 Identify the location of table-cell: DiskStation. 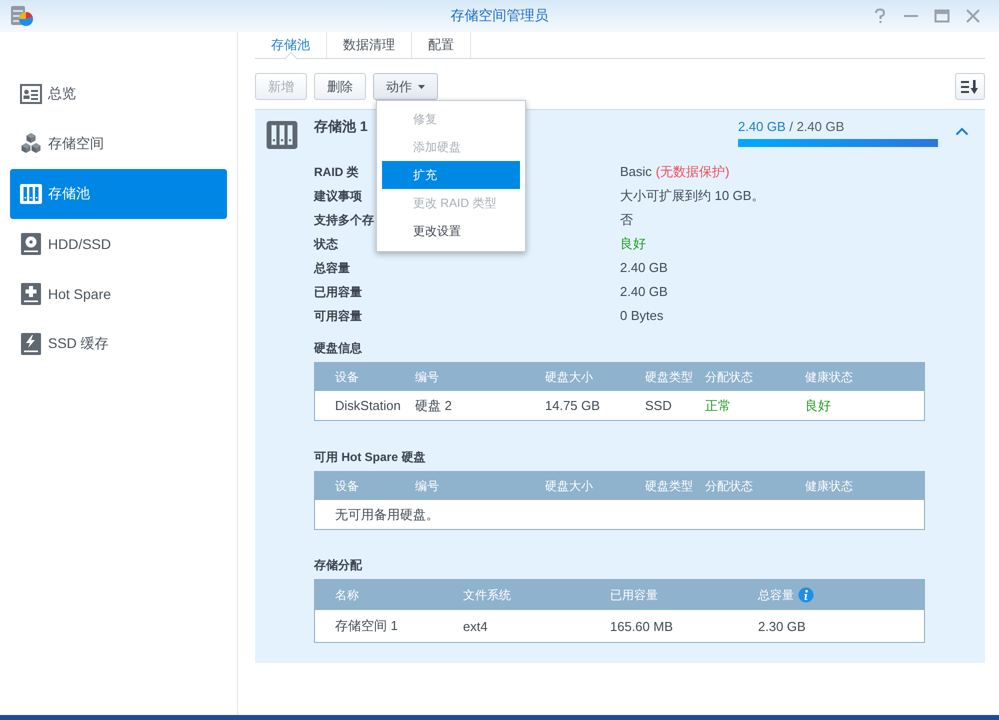
(368, 405).